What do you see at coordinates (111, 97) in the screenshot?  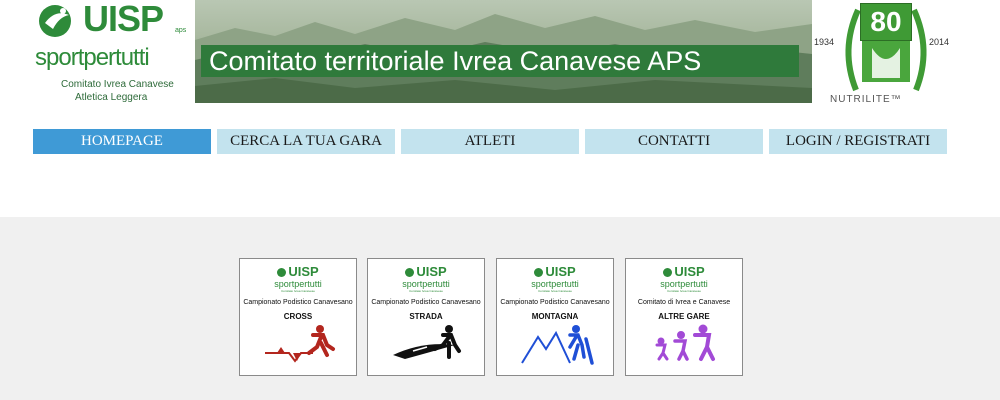 I see `logo-subtitle-2: Atletica Leggera` at bounding box center [111, 97].